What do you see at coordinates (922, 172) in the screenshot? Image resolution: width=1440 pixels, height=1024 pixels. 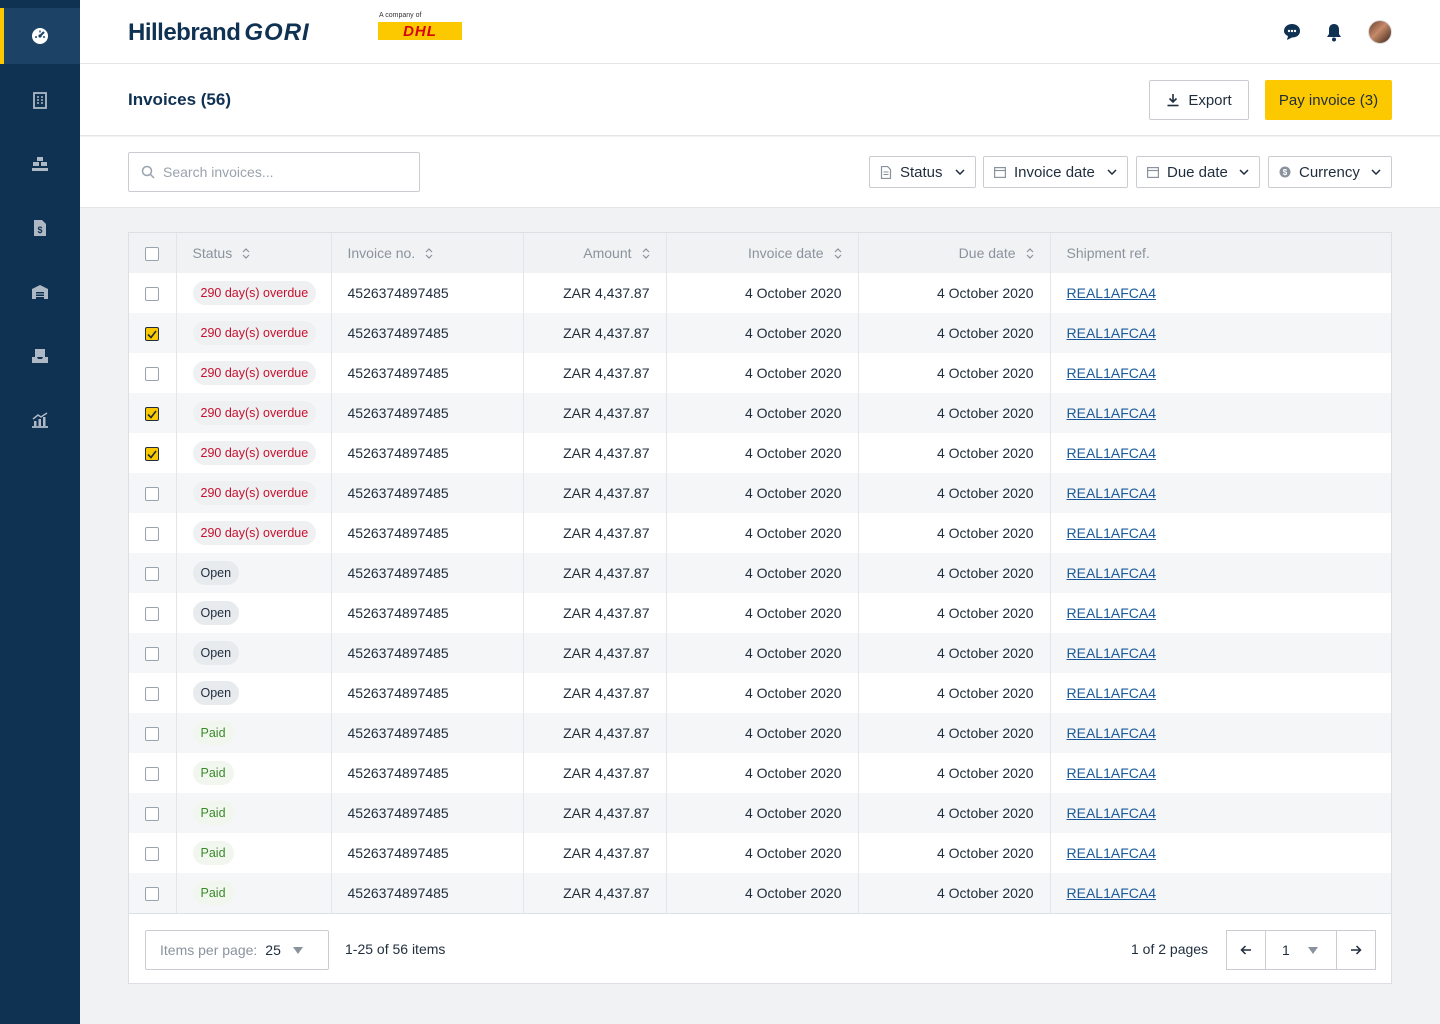 I see `status-filter: Status` at bounding box center [922, 172].